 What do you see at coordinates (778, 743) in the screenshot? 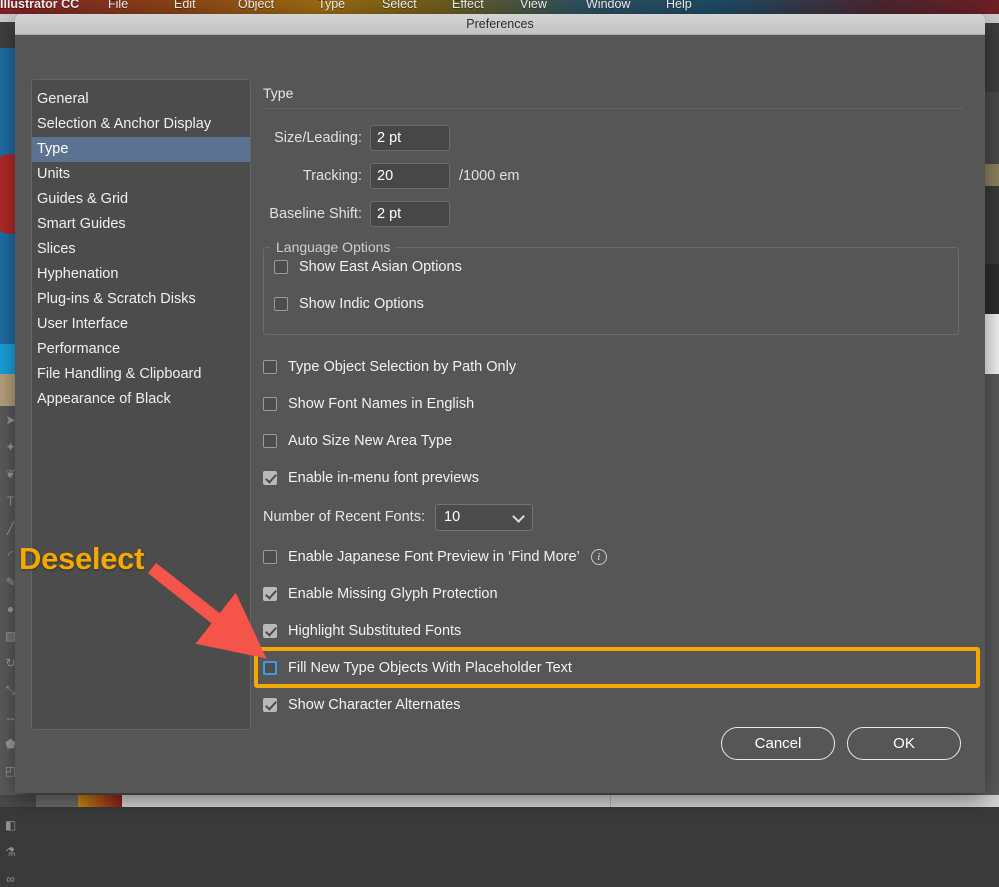
I see `cancel-button: Cancel` at bounding box center [778, 743].